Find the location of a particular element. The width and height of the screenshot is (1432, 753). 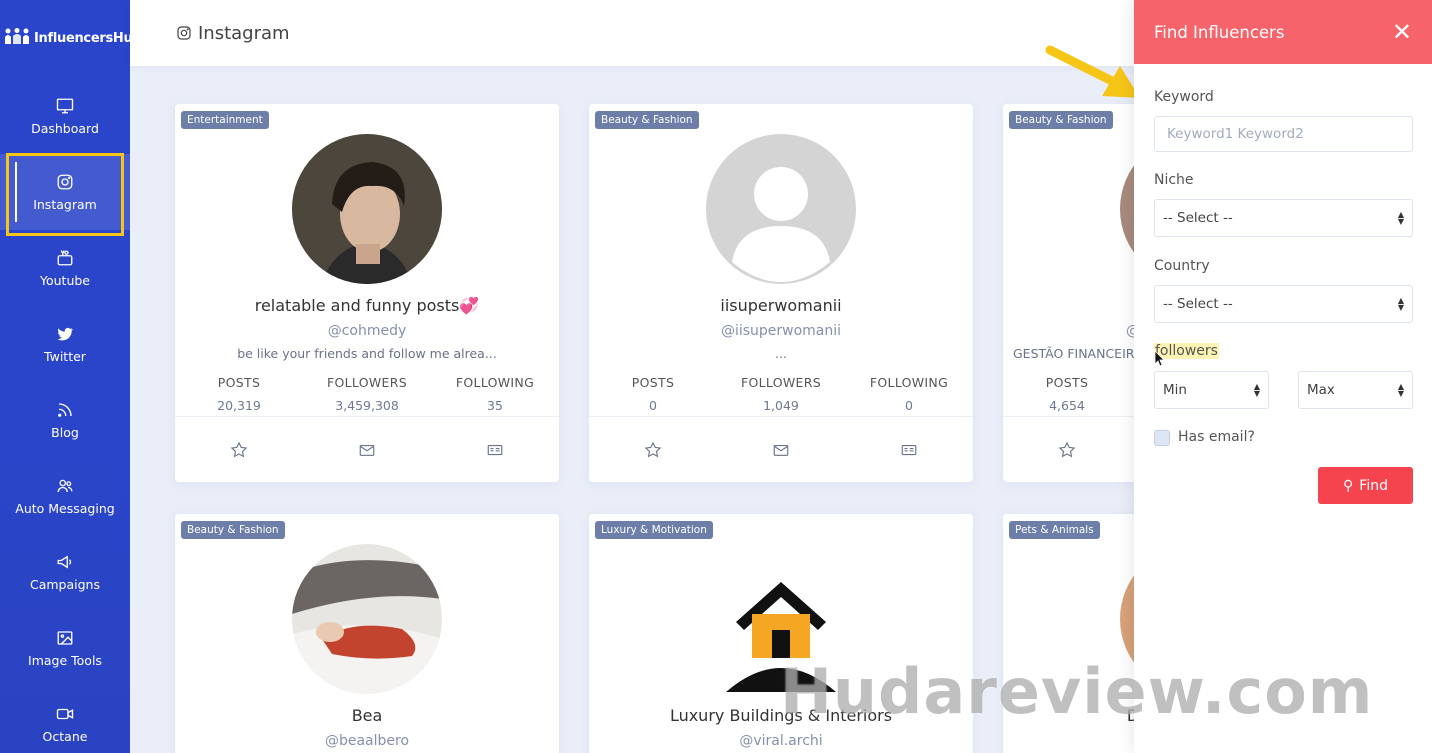

instagram-icon is located at coordinates (184, 33).